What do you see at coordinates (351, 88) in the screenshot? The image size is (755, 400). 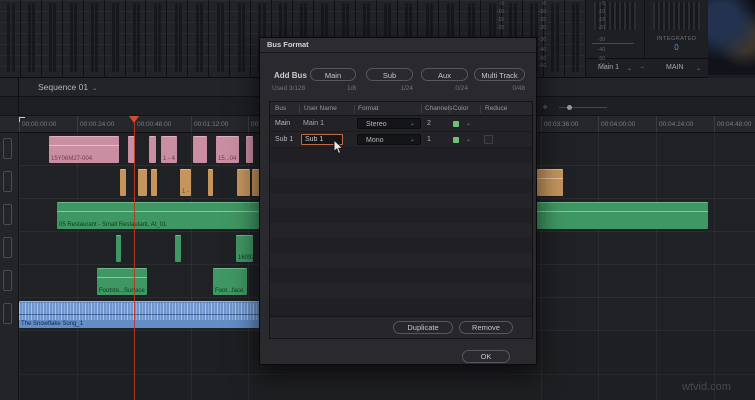 I see `bus-count: 1/8` at bounding box center [351, 88].